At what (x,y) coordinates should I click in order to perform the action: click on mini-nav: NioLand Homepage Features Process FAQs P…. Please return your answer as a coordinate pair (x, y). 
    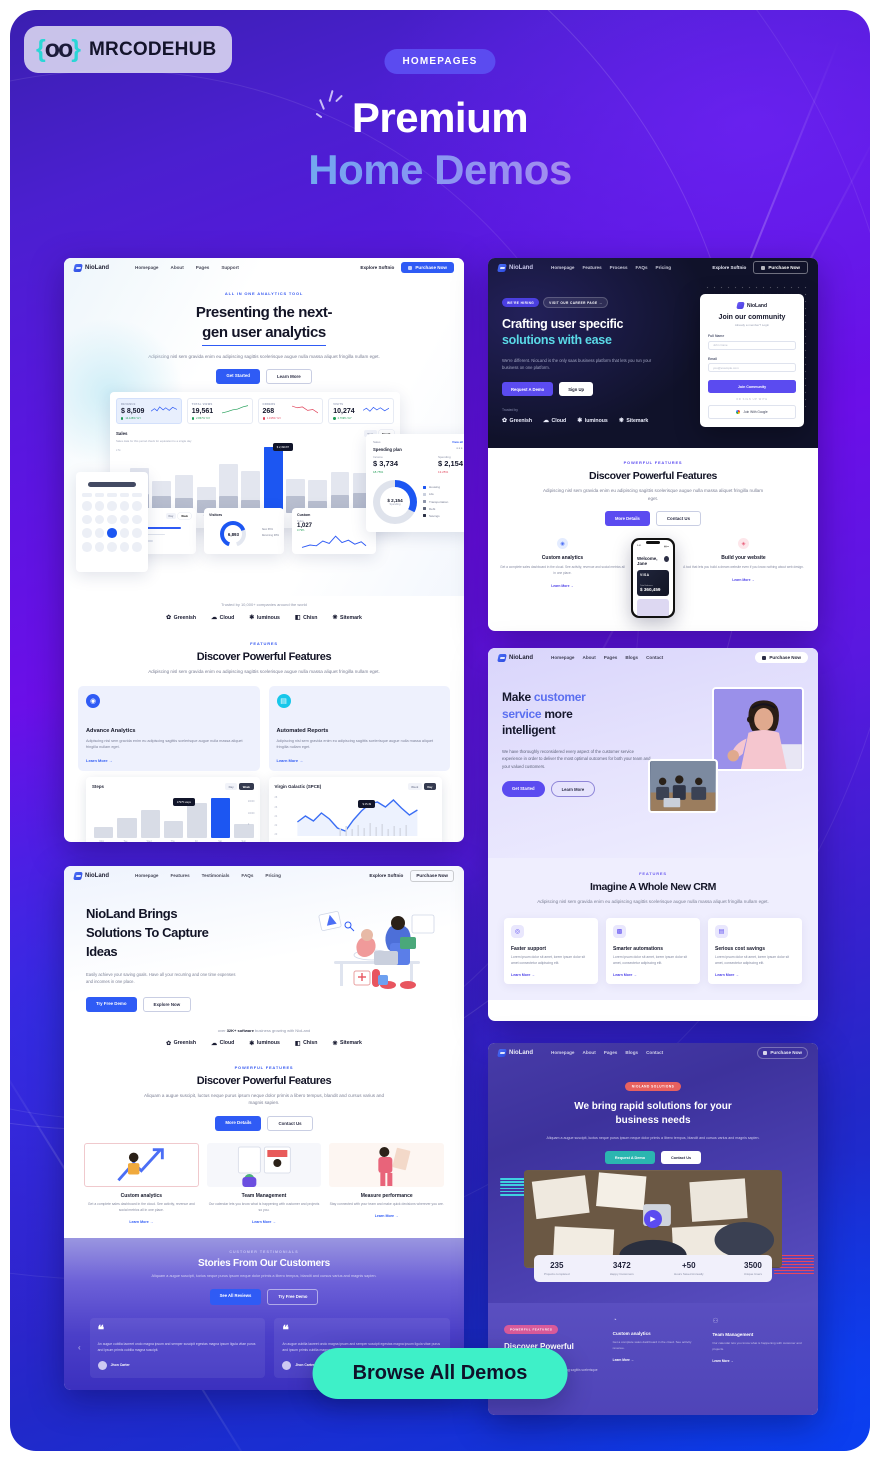
    Looking at the image, I should click on (653, 267).